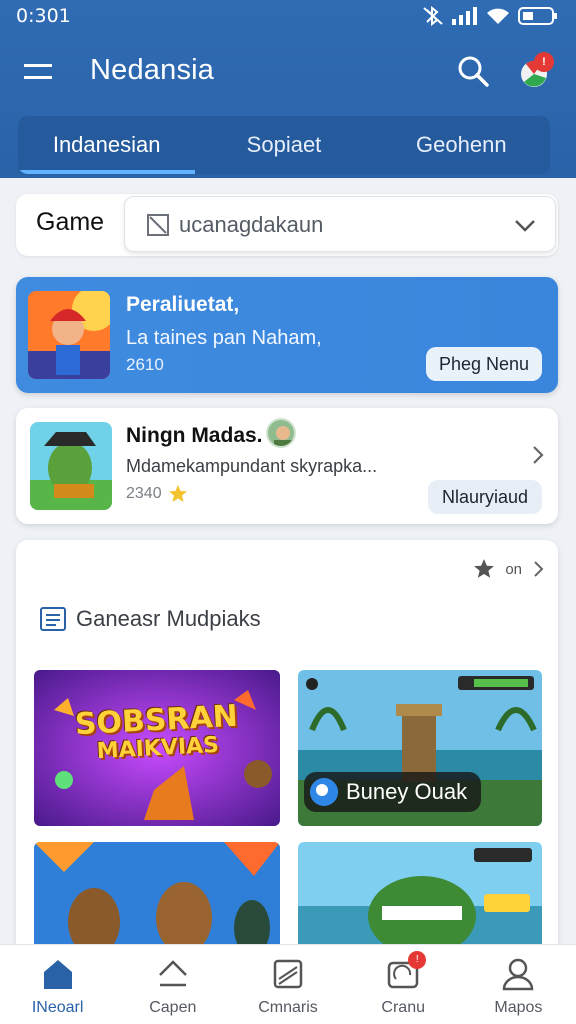 The image size is (576, 1024). What do you see at coordinates (406, 971) in the screenshot?
I see `messages-icon: !` at bounding box center [406, 971].